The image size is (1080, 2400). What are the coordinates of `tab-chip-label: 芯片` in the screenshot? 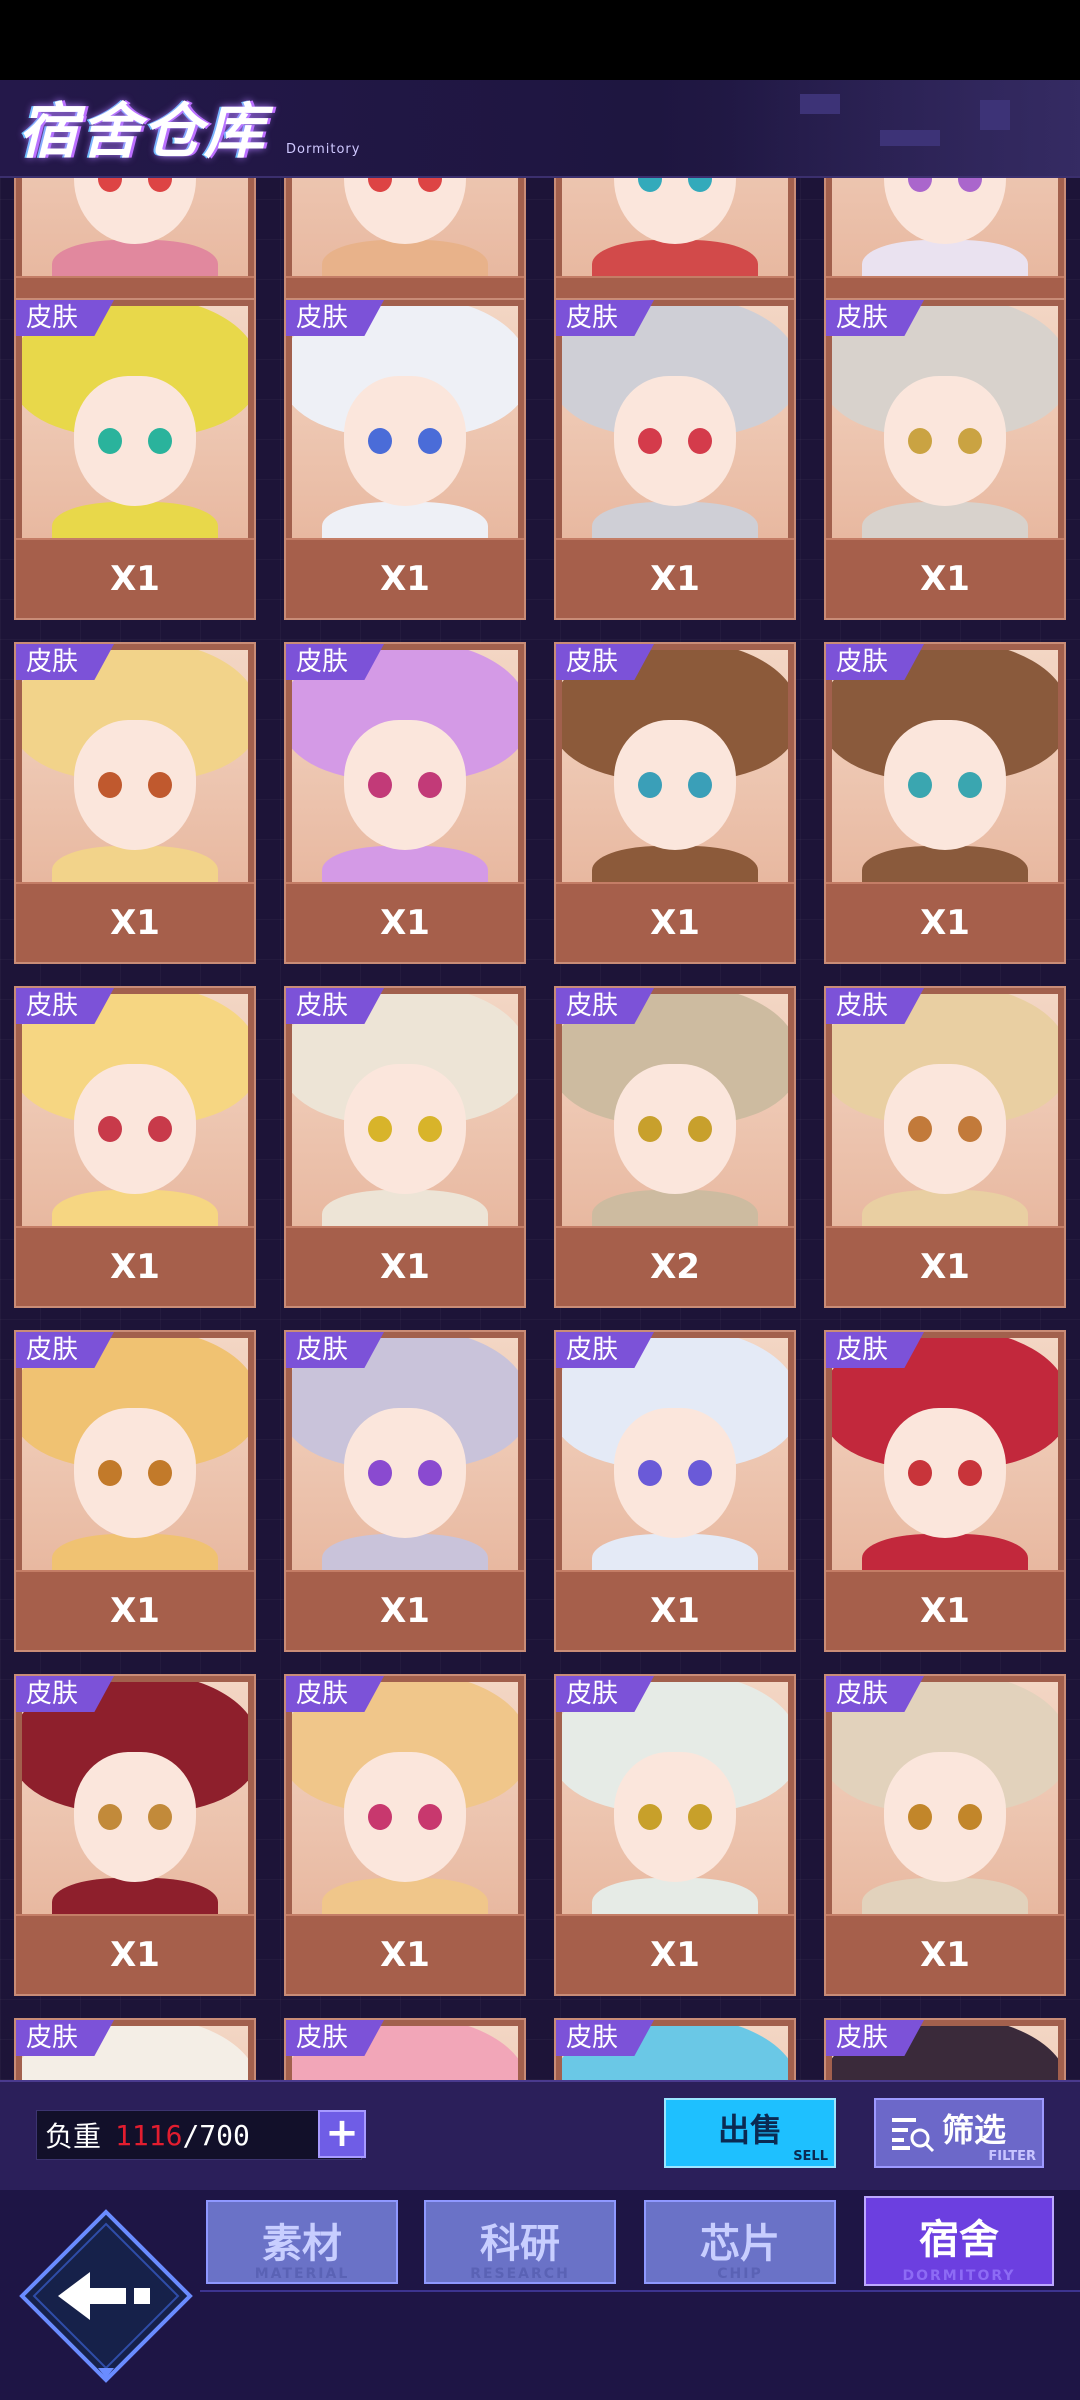 It's located at (740, 2244).